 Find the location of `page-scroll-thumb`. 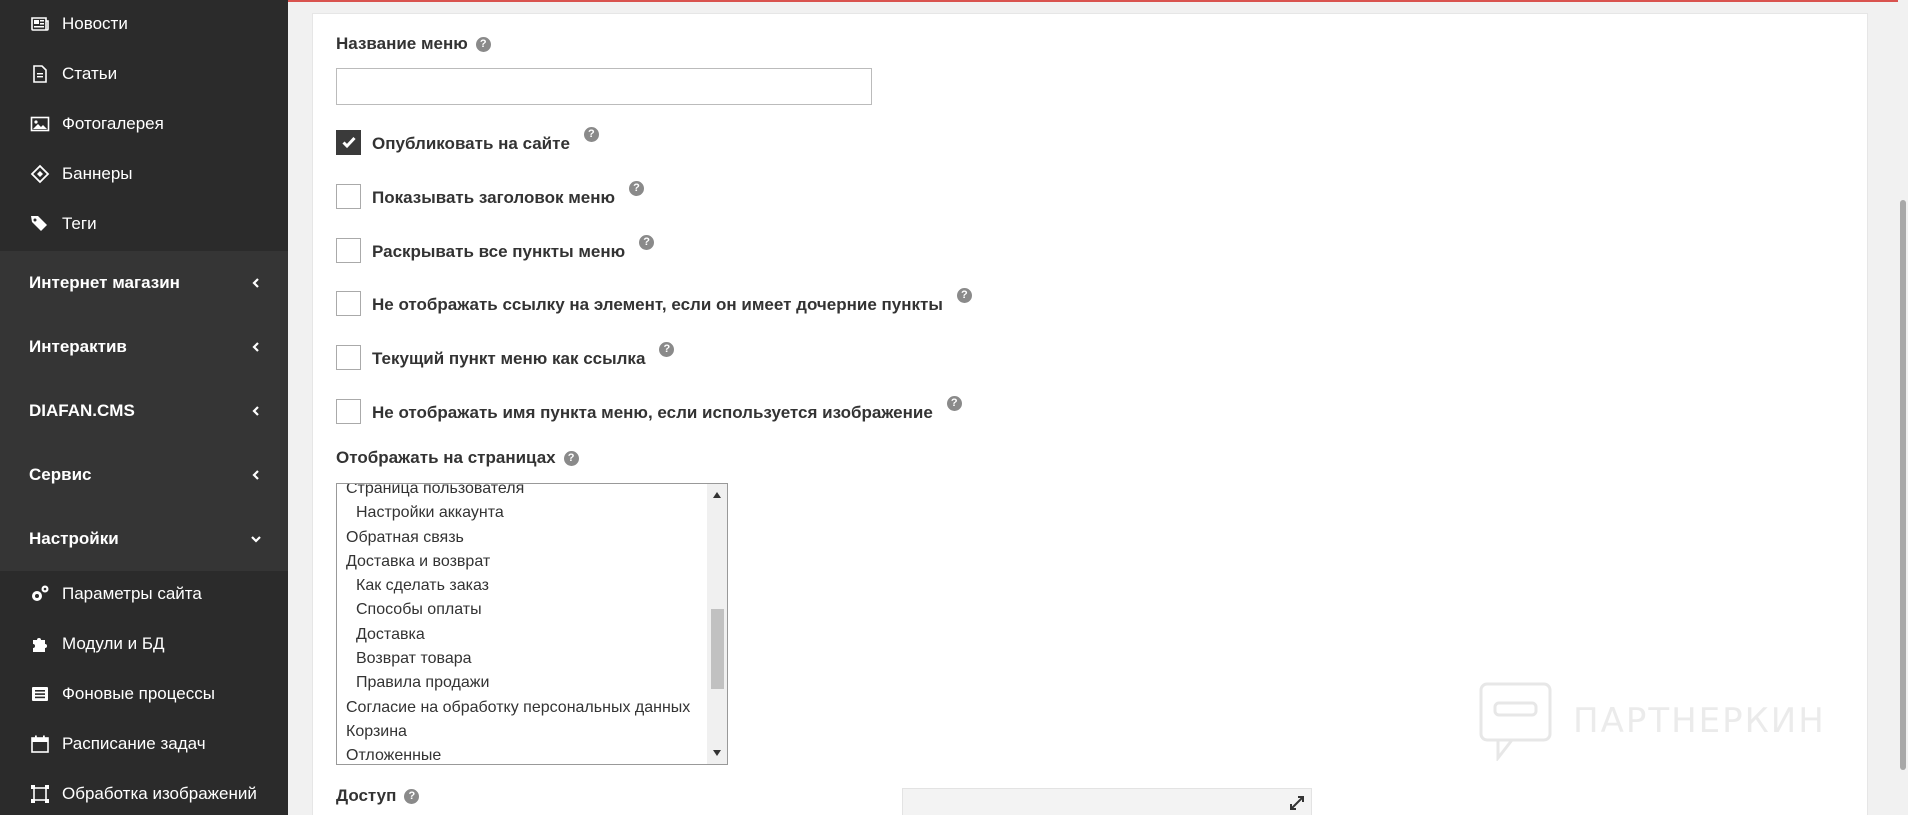

page-scroll-thumb is located at coordinates (1903, 485).